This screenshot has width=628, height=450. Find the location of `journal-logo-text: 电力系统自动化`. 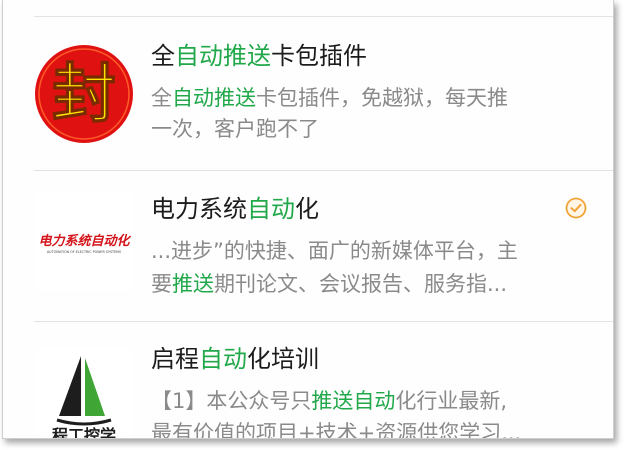

journal-logo-text: 电力系统自动化 is located at coordinates (84, 241).